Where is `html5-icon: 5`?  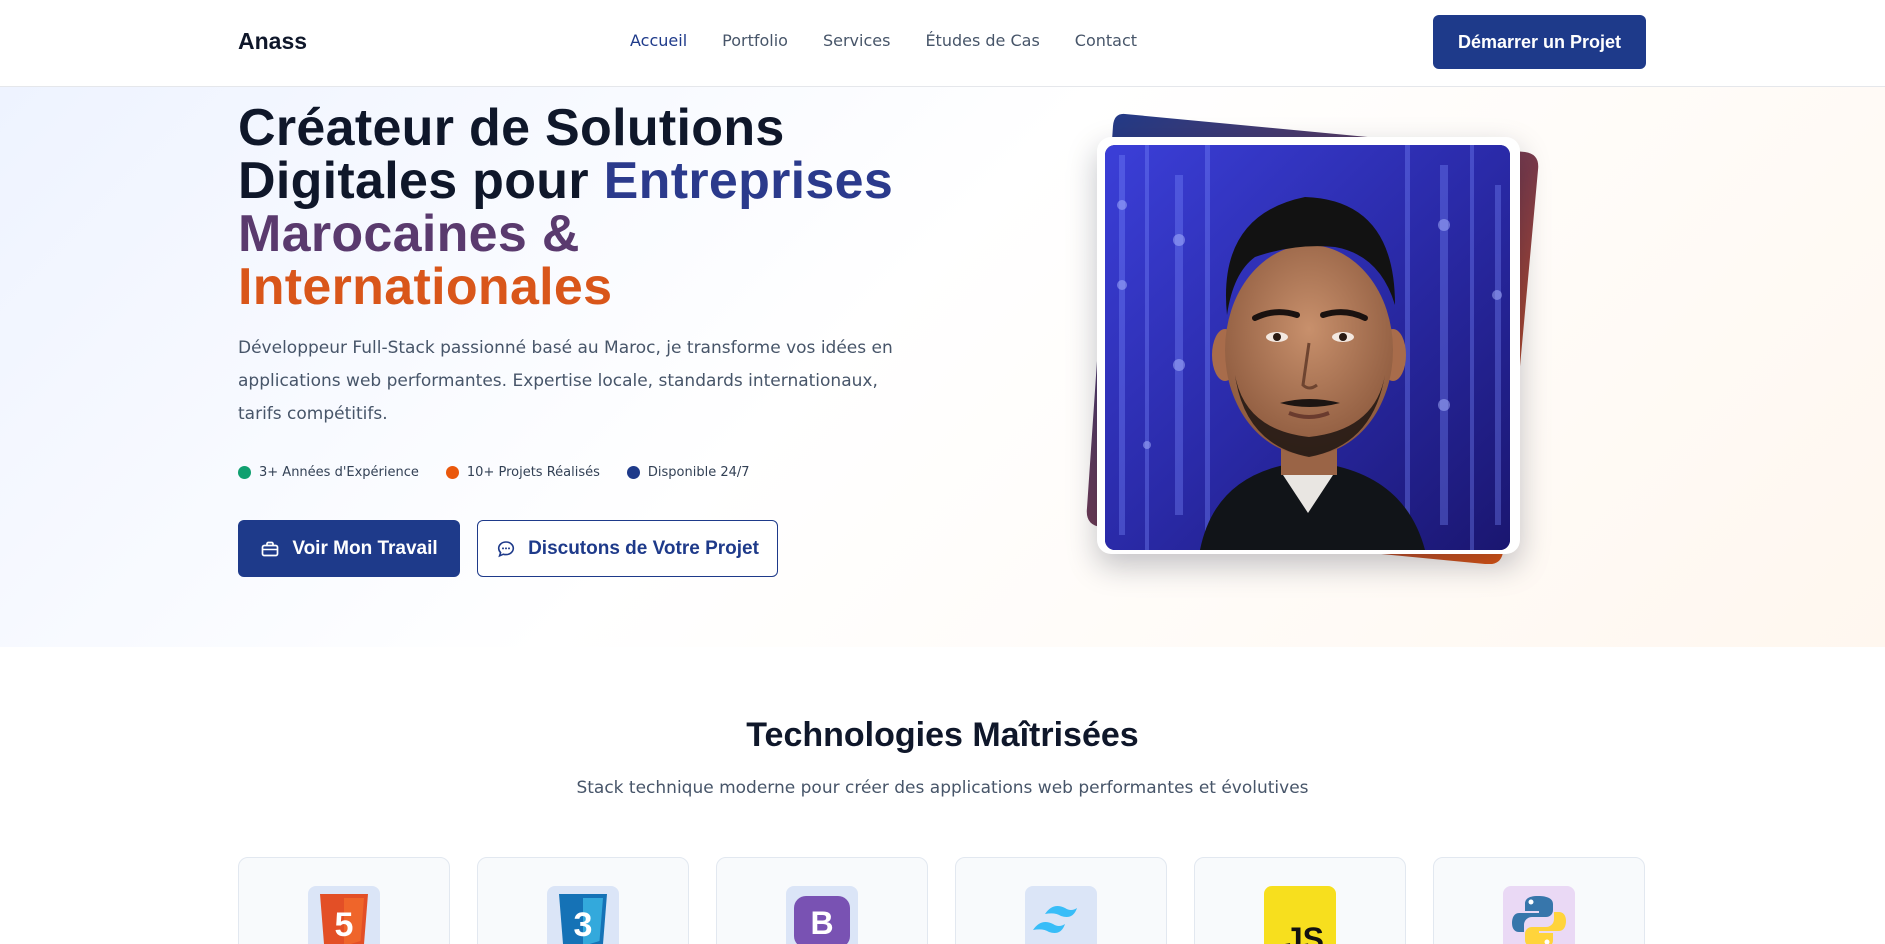
html5-icon: 5 is located at coordinates (344, 915).